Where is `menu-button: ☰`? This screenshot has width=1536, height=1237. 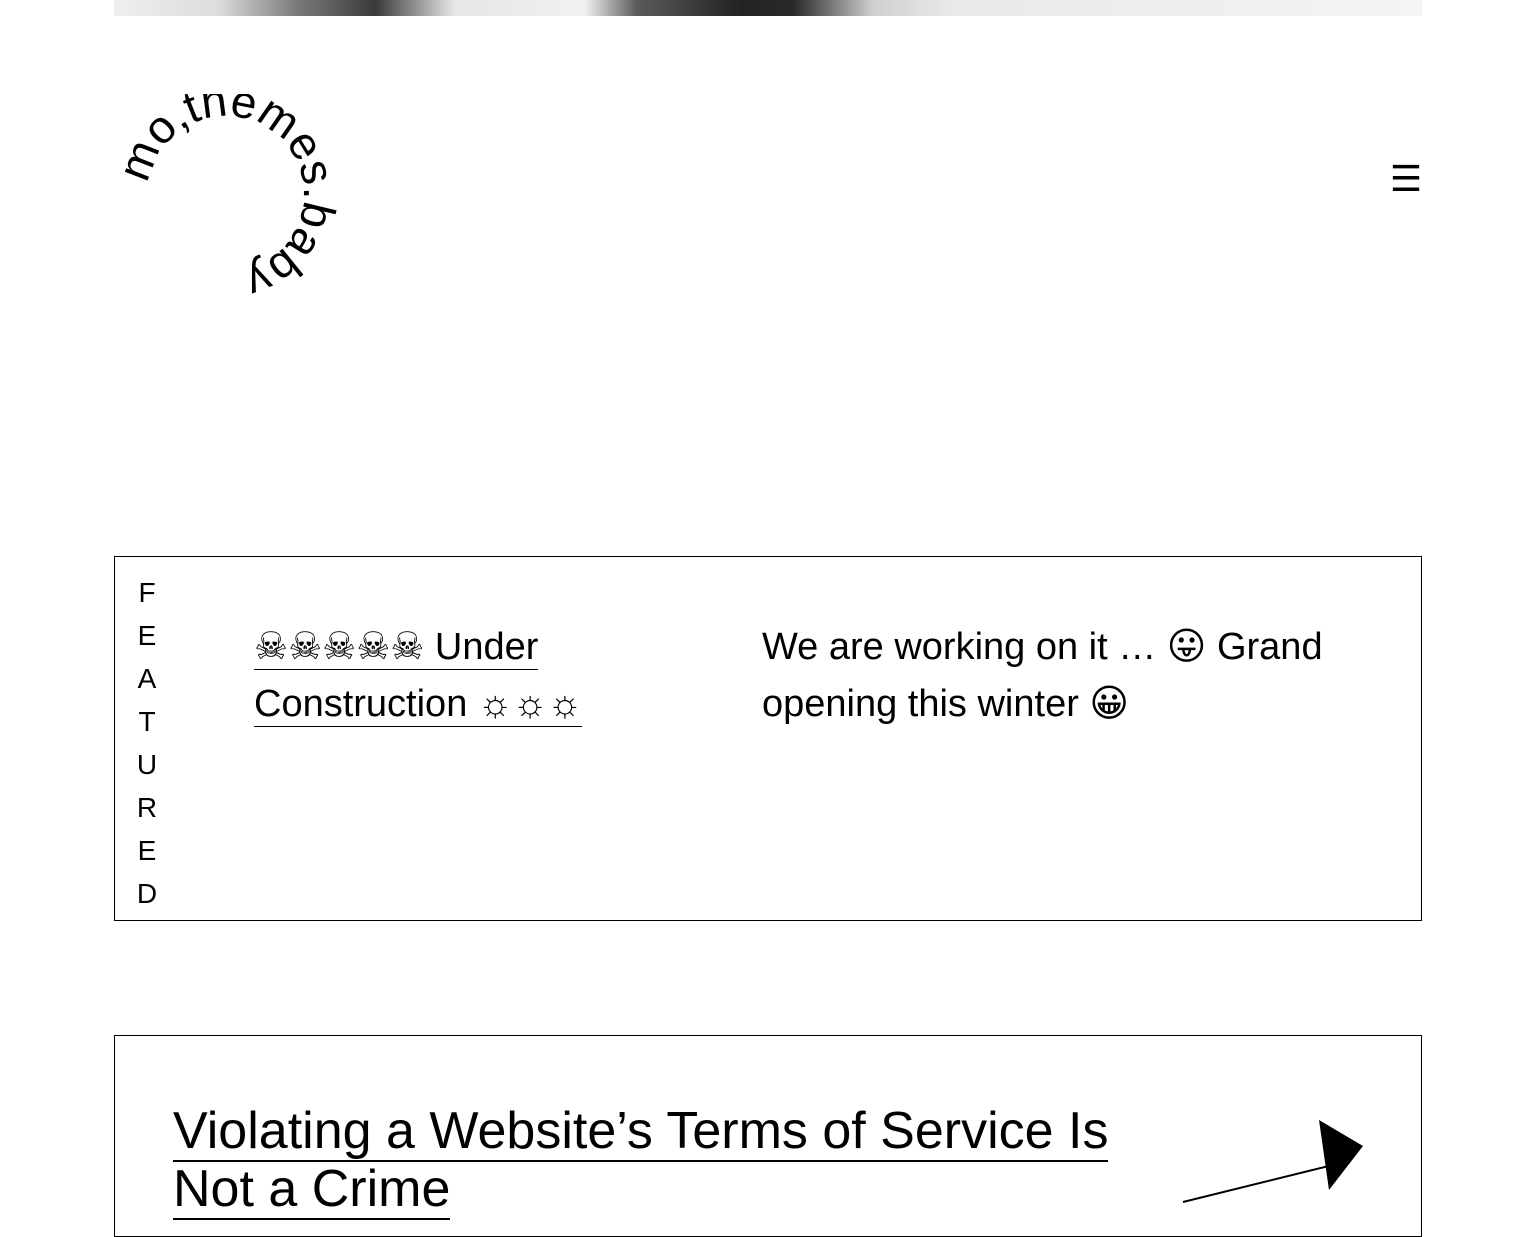 menu-button: ☰ is located at coordinates (1406, 180).